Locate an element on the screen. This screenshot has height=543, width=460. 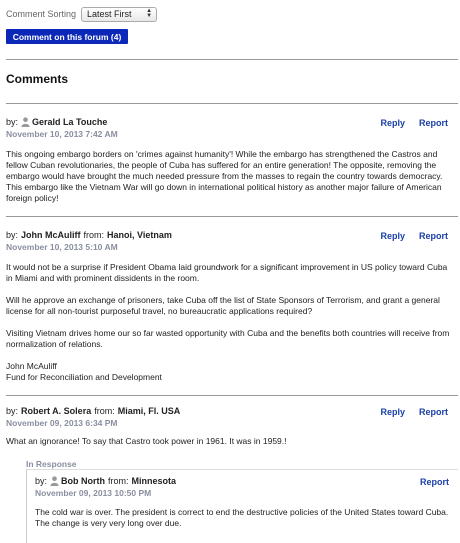
comment-author: John McAuliff is located at coordinates (51, 235).